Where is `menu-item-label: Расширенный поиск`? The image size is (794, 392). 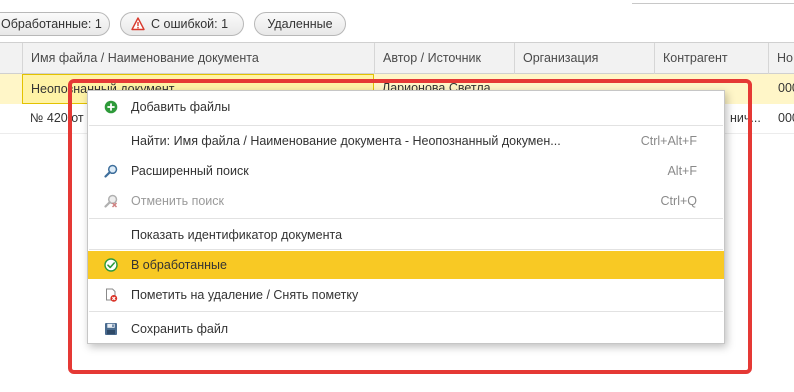 menu-item-label: Расширенный поиск is located at coordinates (190, 171).